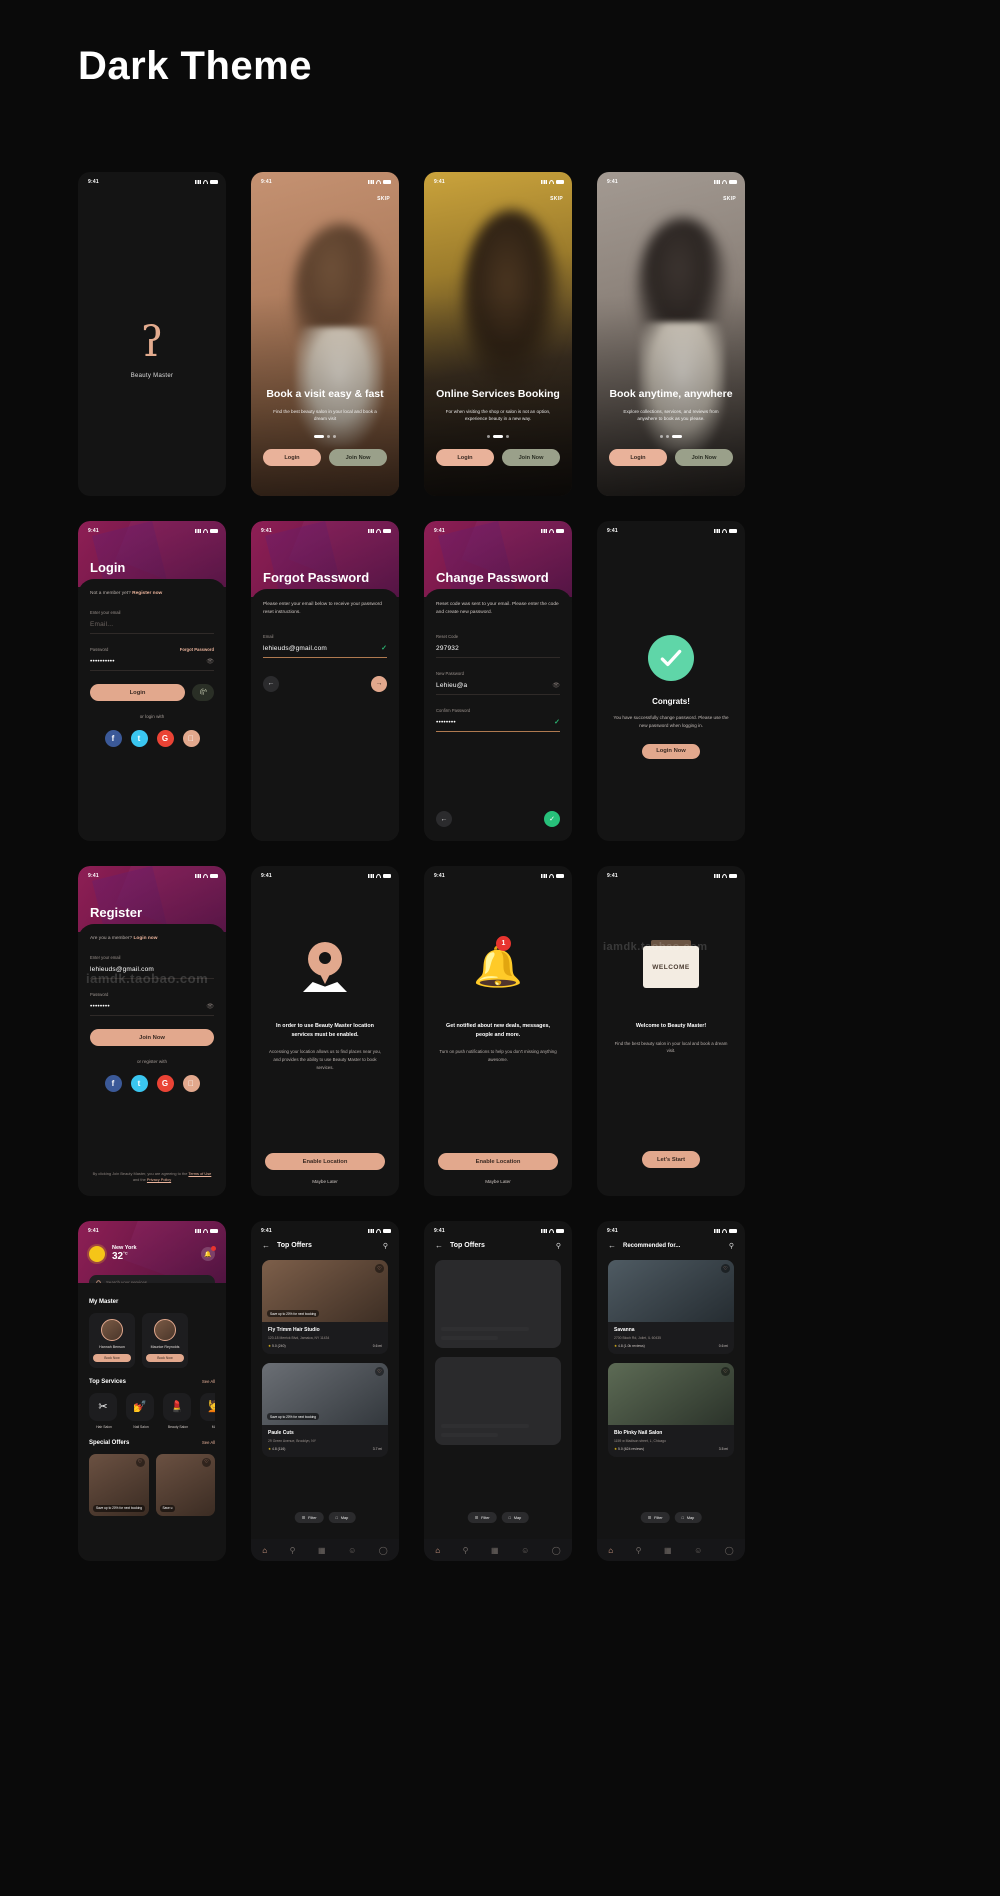 The height and width of the screenshot is (1896, 1000). Describe the element at coordinates (113, 738) in the screenshot. I see `facebook-icon: f` at that location.